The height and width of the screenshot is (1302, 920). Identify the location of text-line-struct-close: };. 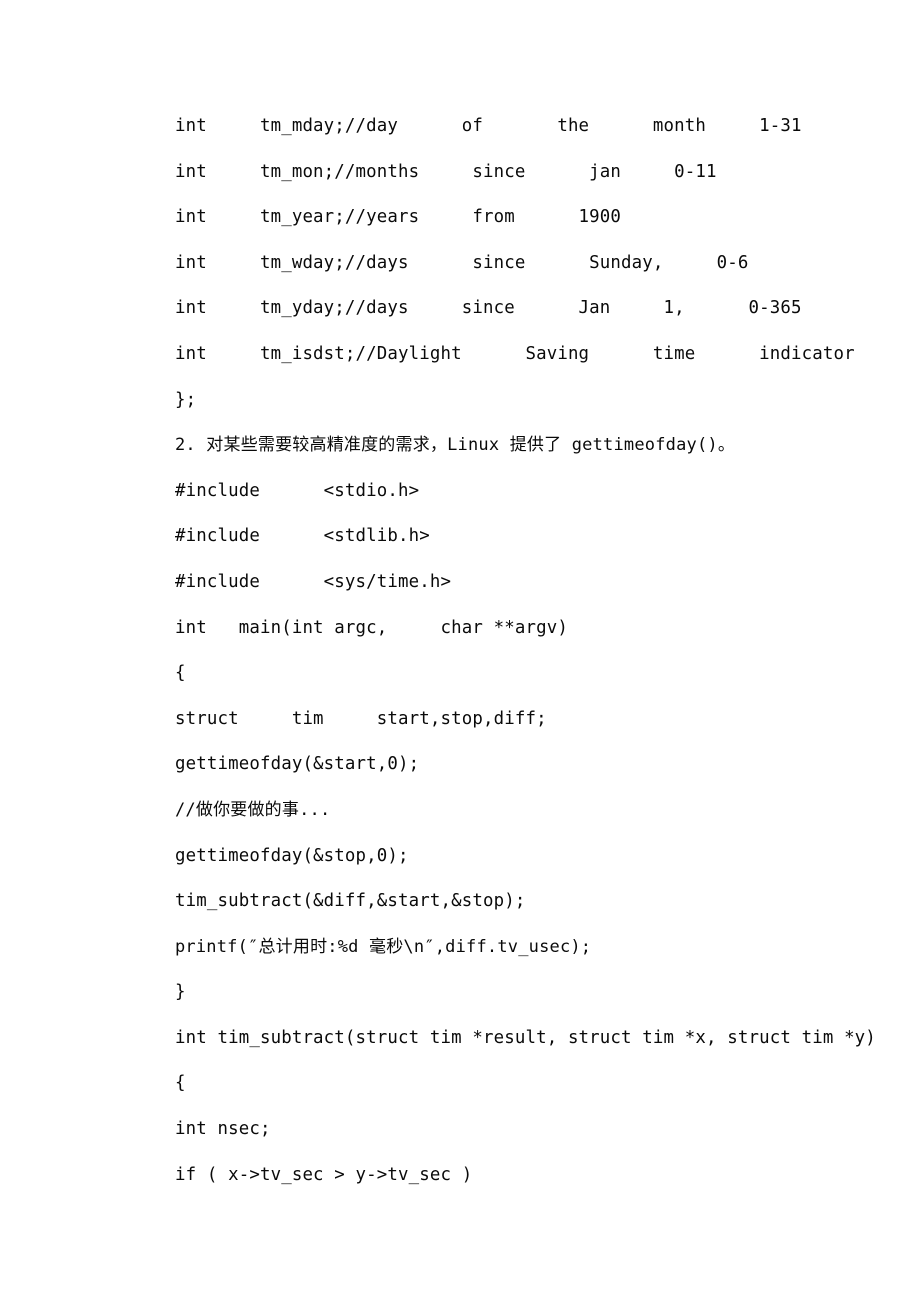
(186, 399).